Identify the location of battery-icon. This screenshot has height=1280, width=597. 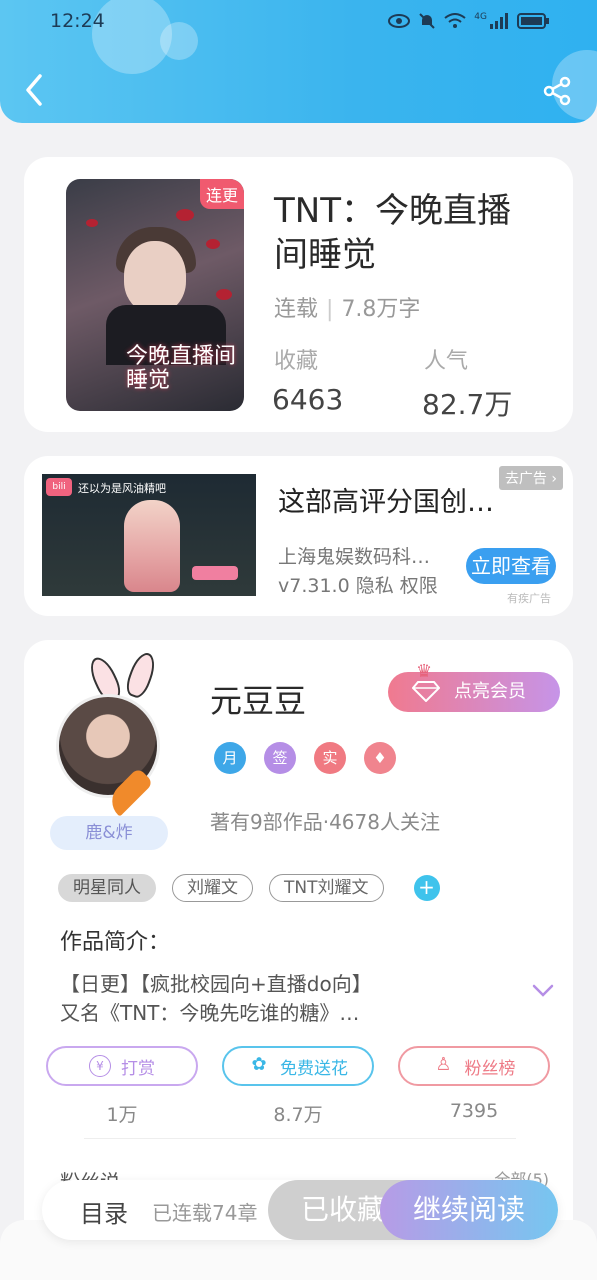
(533, 21).